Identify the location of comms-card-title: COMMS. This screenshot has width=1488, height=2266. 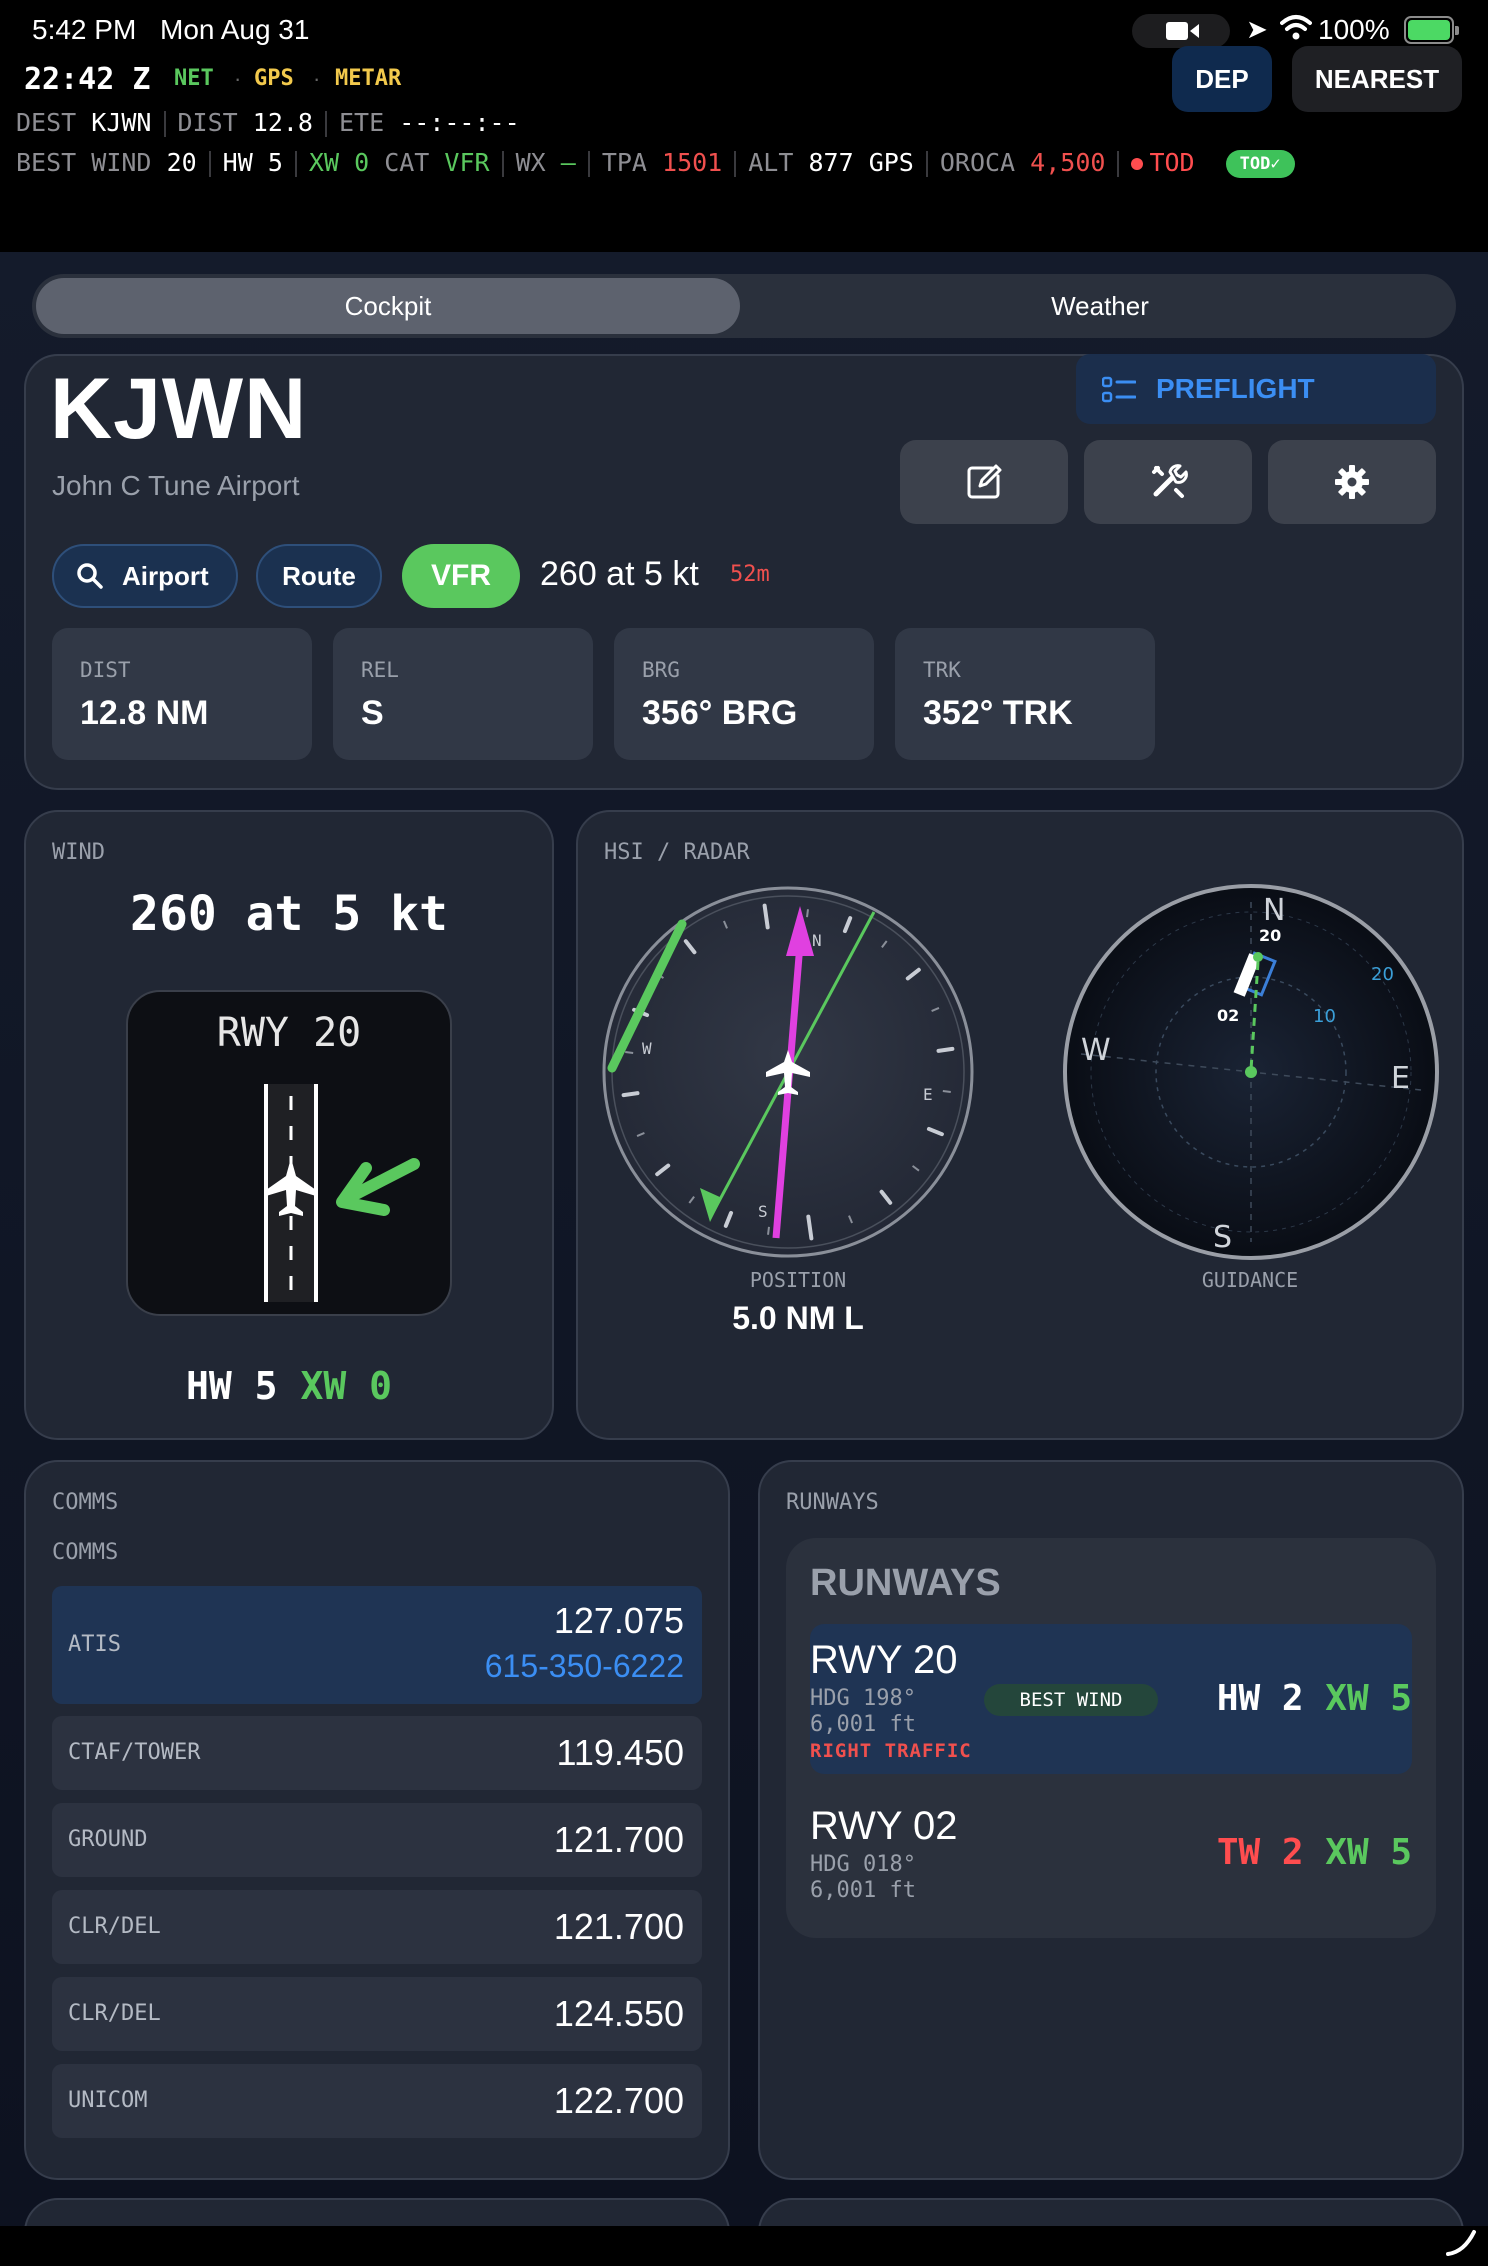
(85, 1502).